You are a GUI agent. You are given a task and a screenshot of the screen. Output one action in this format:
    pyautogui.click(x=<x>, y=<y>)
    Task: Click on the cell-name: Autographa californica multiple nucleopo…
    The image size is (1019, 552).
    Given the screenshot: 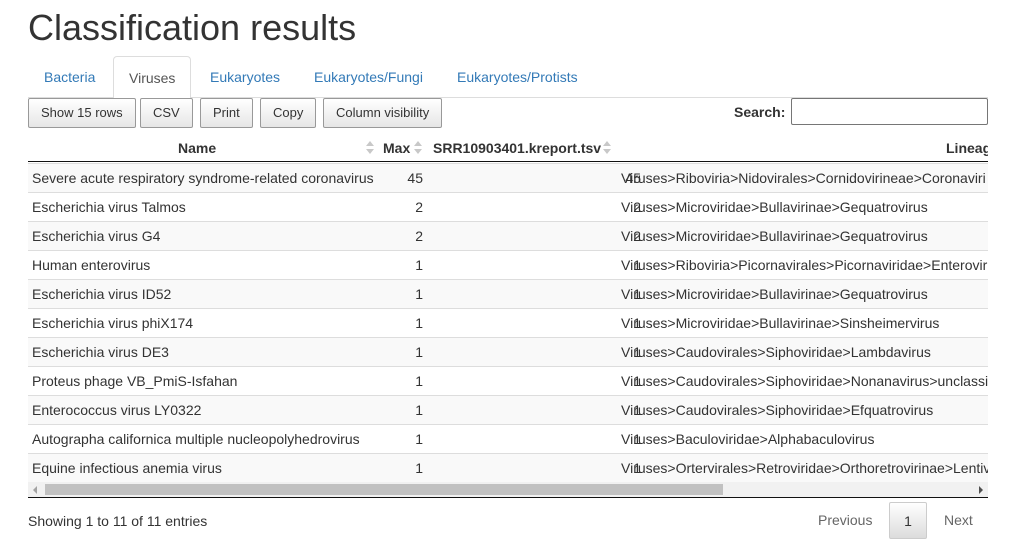 What is the action you would take?
    pyautogui.click(x=196, y=439)
    